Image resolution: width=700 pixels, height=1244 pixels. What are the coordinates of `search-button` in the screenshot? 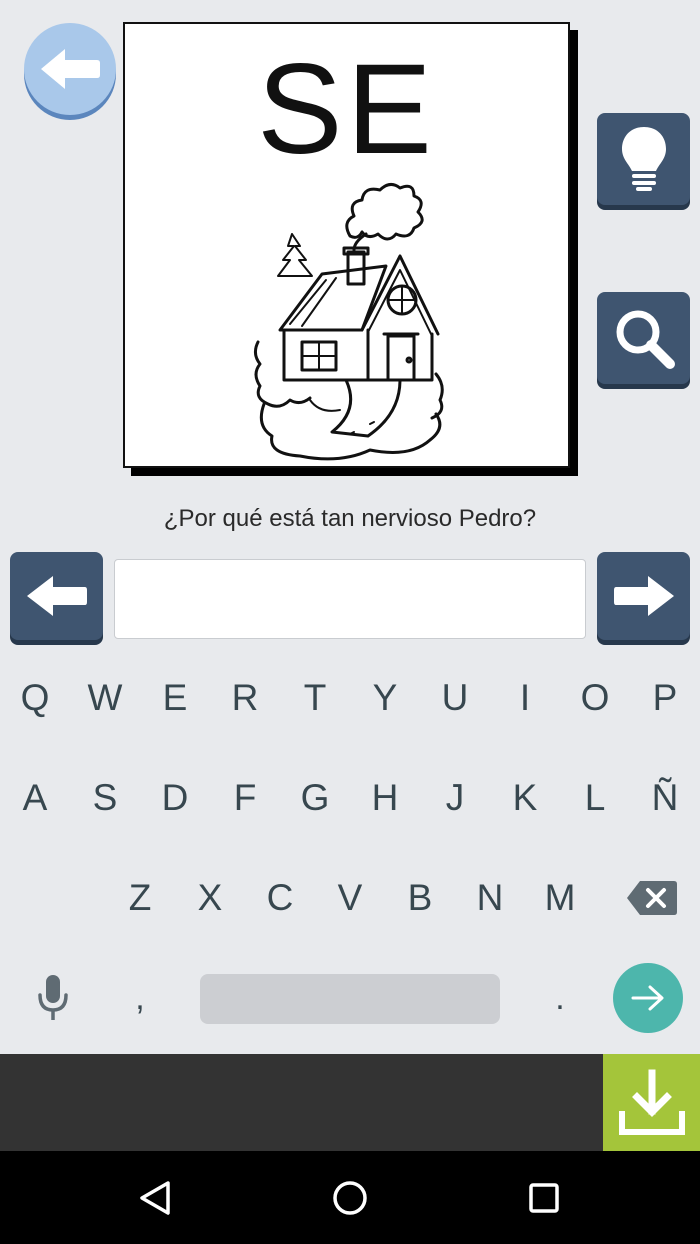 It's located at (643, 338).